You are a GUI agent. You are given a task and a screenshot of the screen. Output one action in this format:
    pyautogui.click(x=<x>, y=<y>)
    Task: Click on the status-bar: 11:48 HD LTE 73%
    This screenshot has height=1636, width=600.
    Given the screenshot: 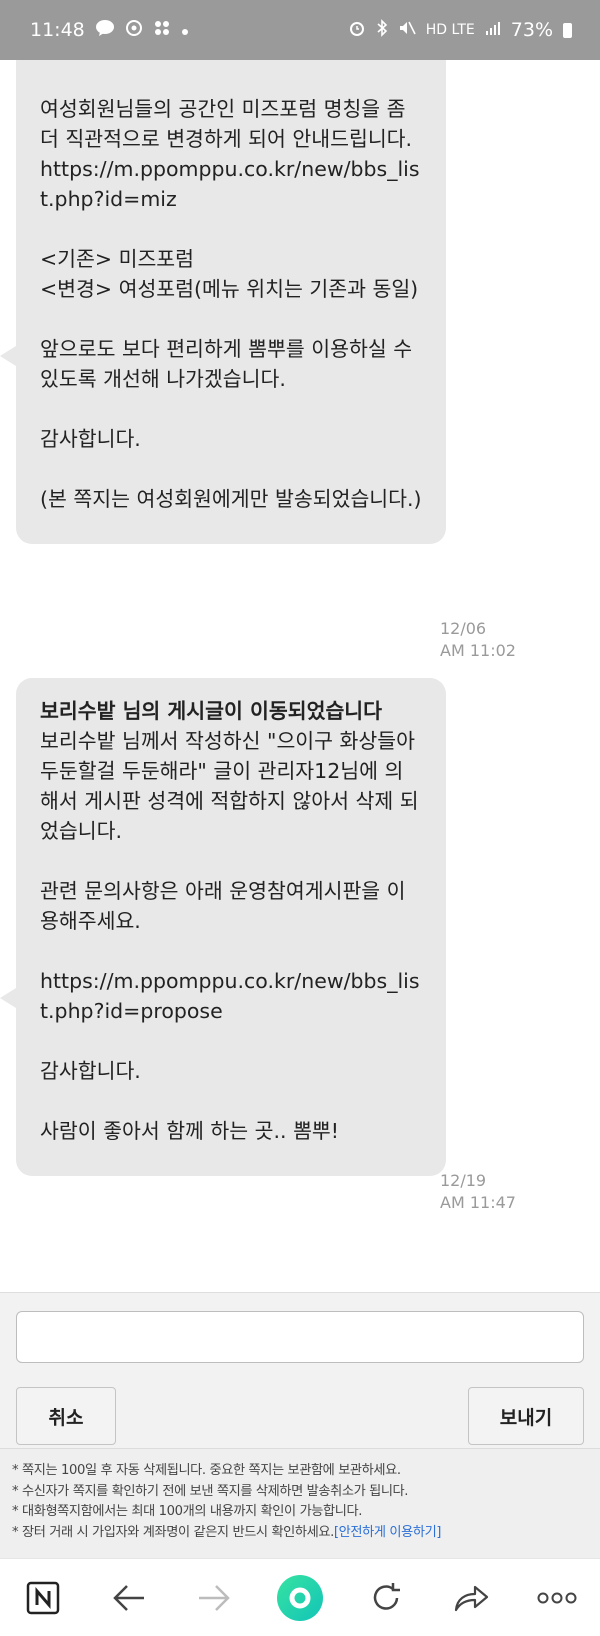 What is the action you would take?
    pyautogui.click(x=300, y=30)
    